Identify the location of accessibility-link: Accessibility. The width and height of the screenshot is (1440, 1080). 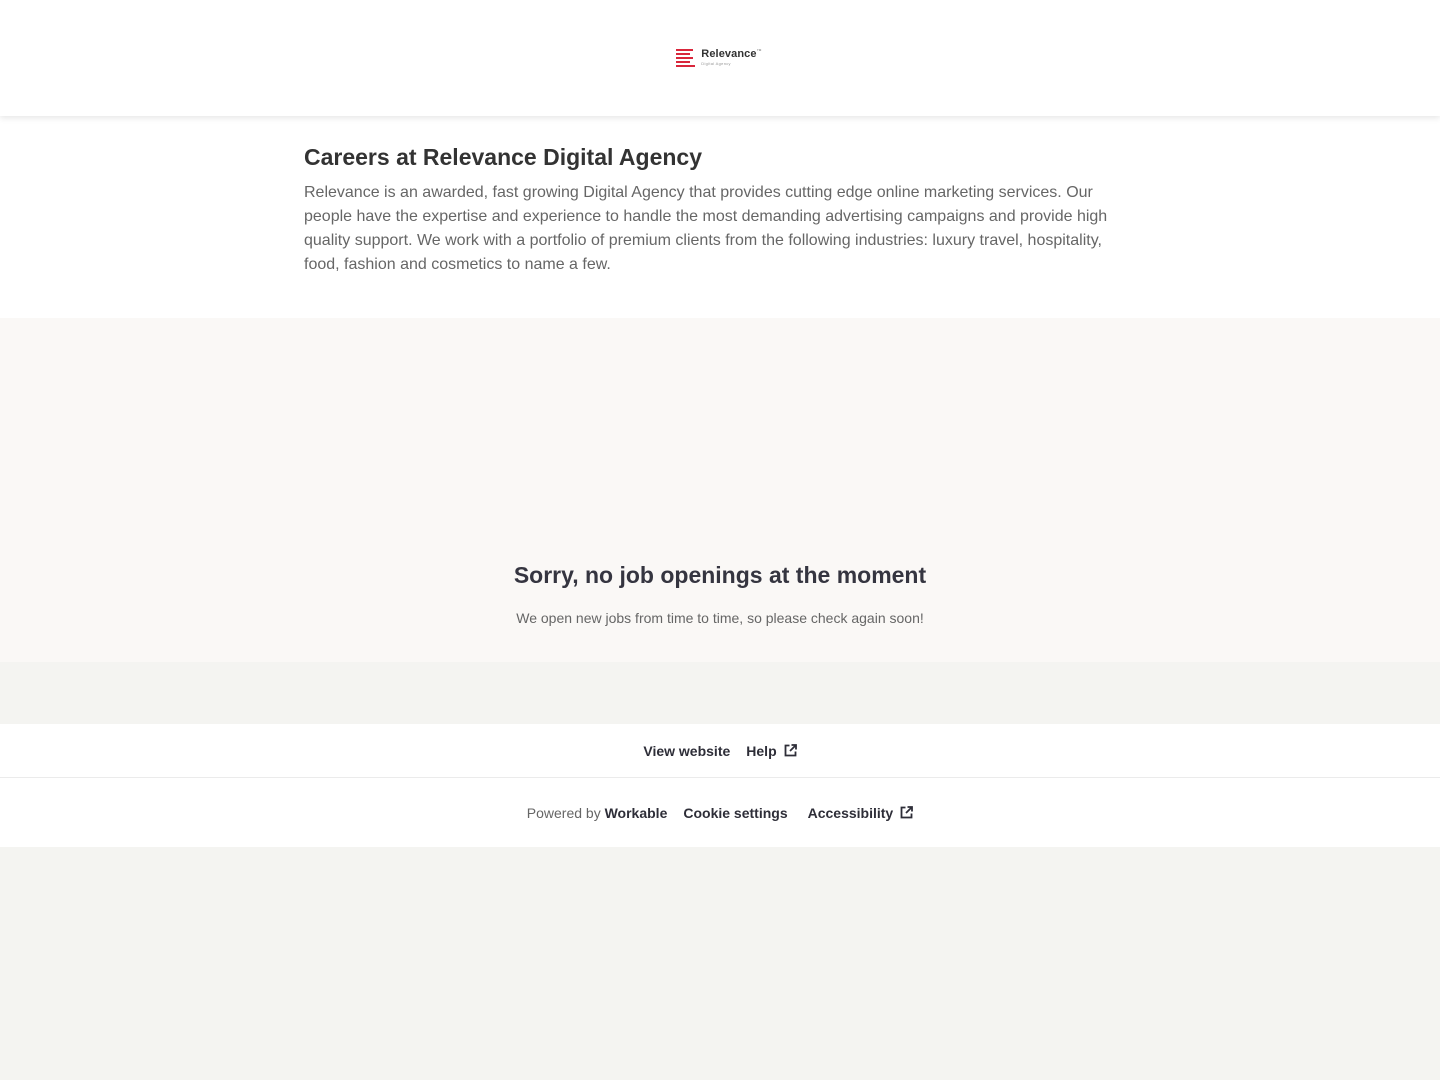
(861, 813).